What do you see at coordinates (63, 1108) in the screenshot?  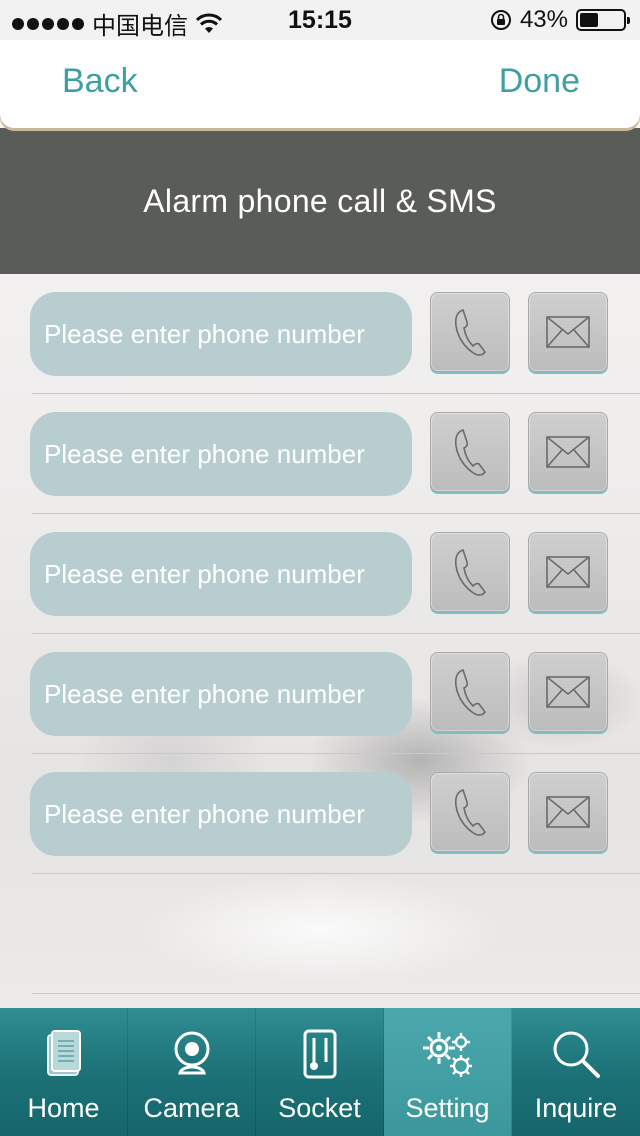 I see `tab-label: Home` at bounding box center [63, 1108].